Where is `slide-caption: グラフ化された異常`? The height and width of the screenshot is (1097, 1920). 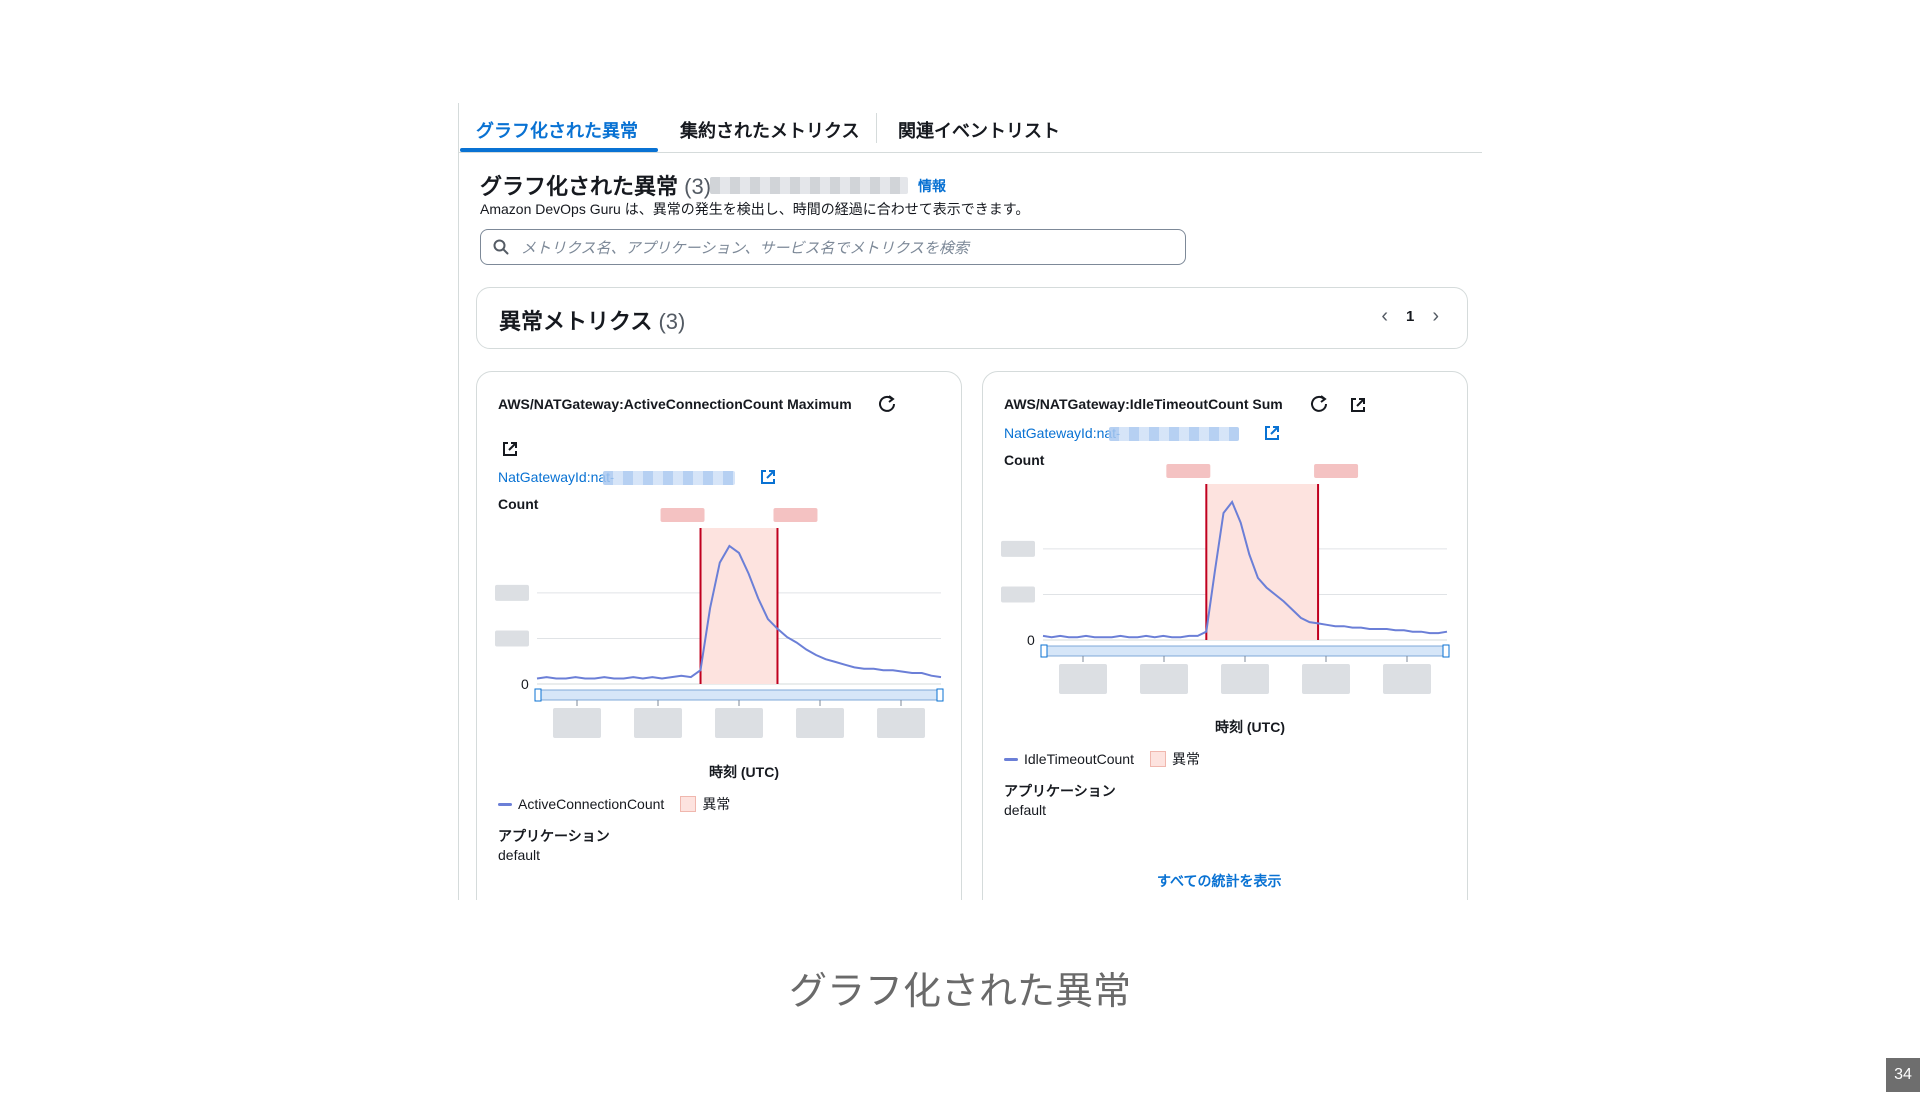 slide-caption: グラフ化された異常 is located at coordinates (959, 992).